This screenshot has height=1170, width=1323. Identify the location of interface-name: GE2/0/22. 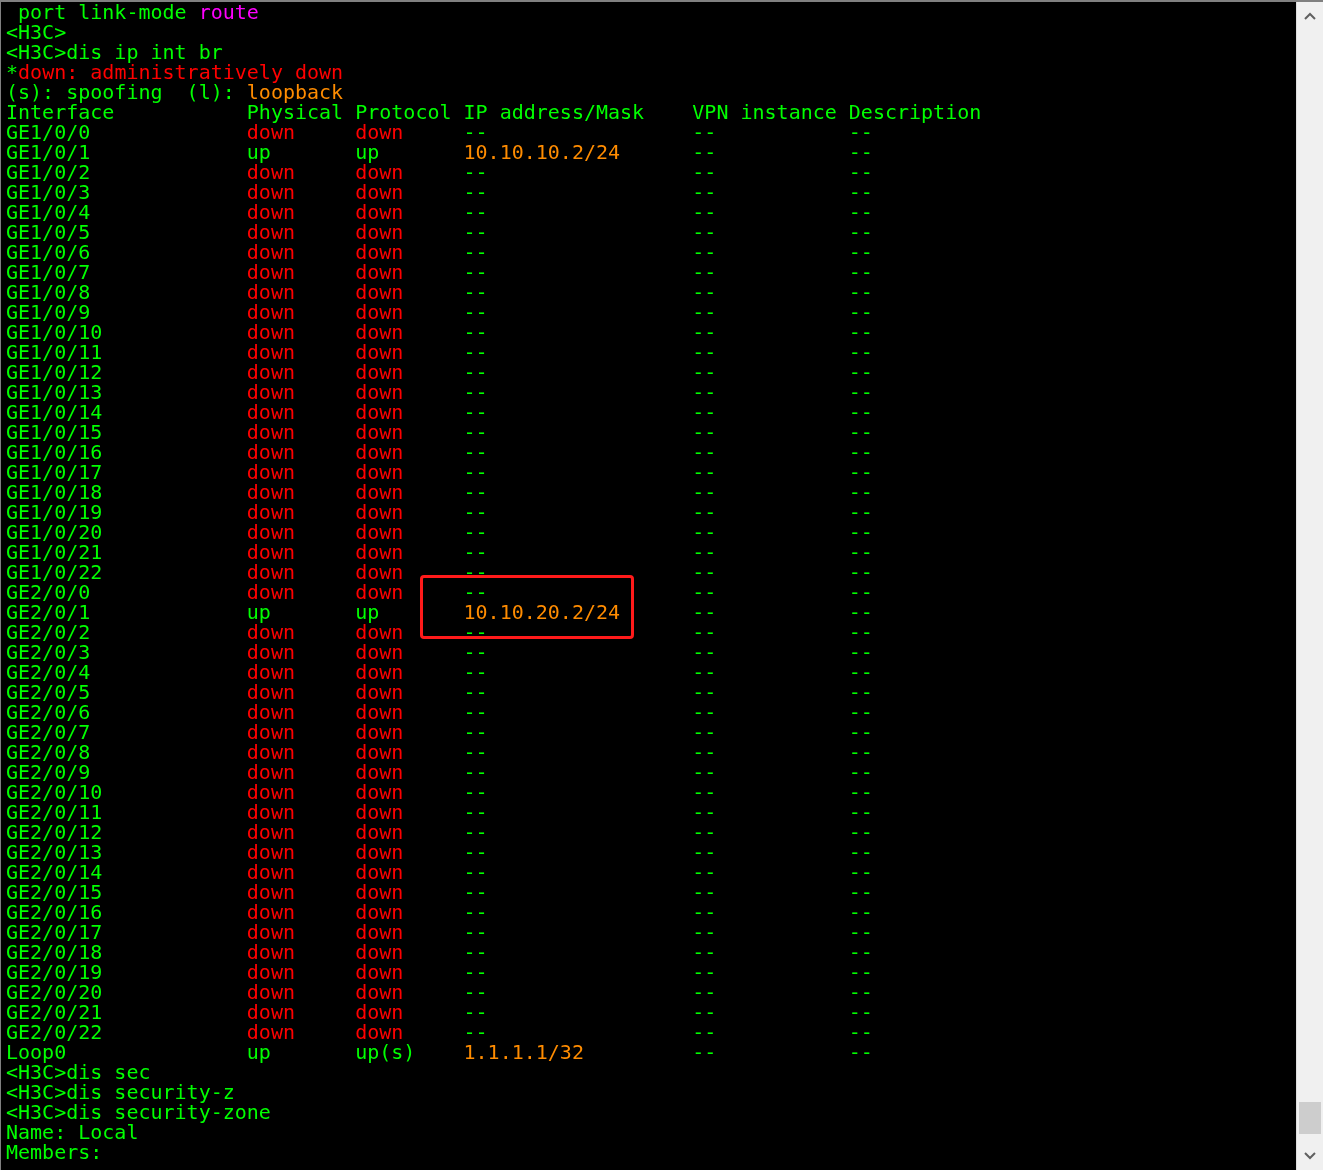
(55, 1032).